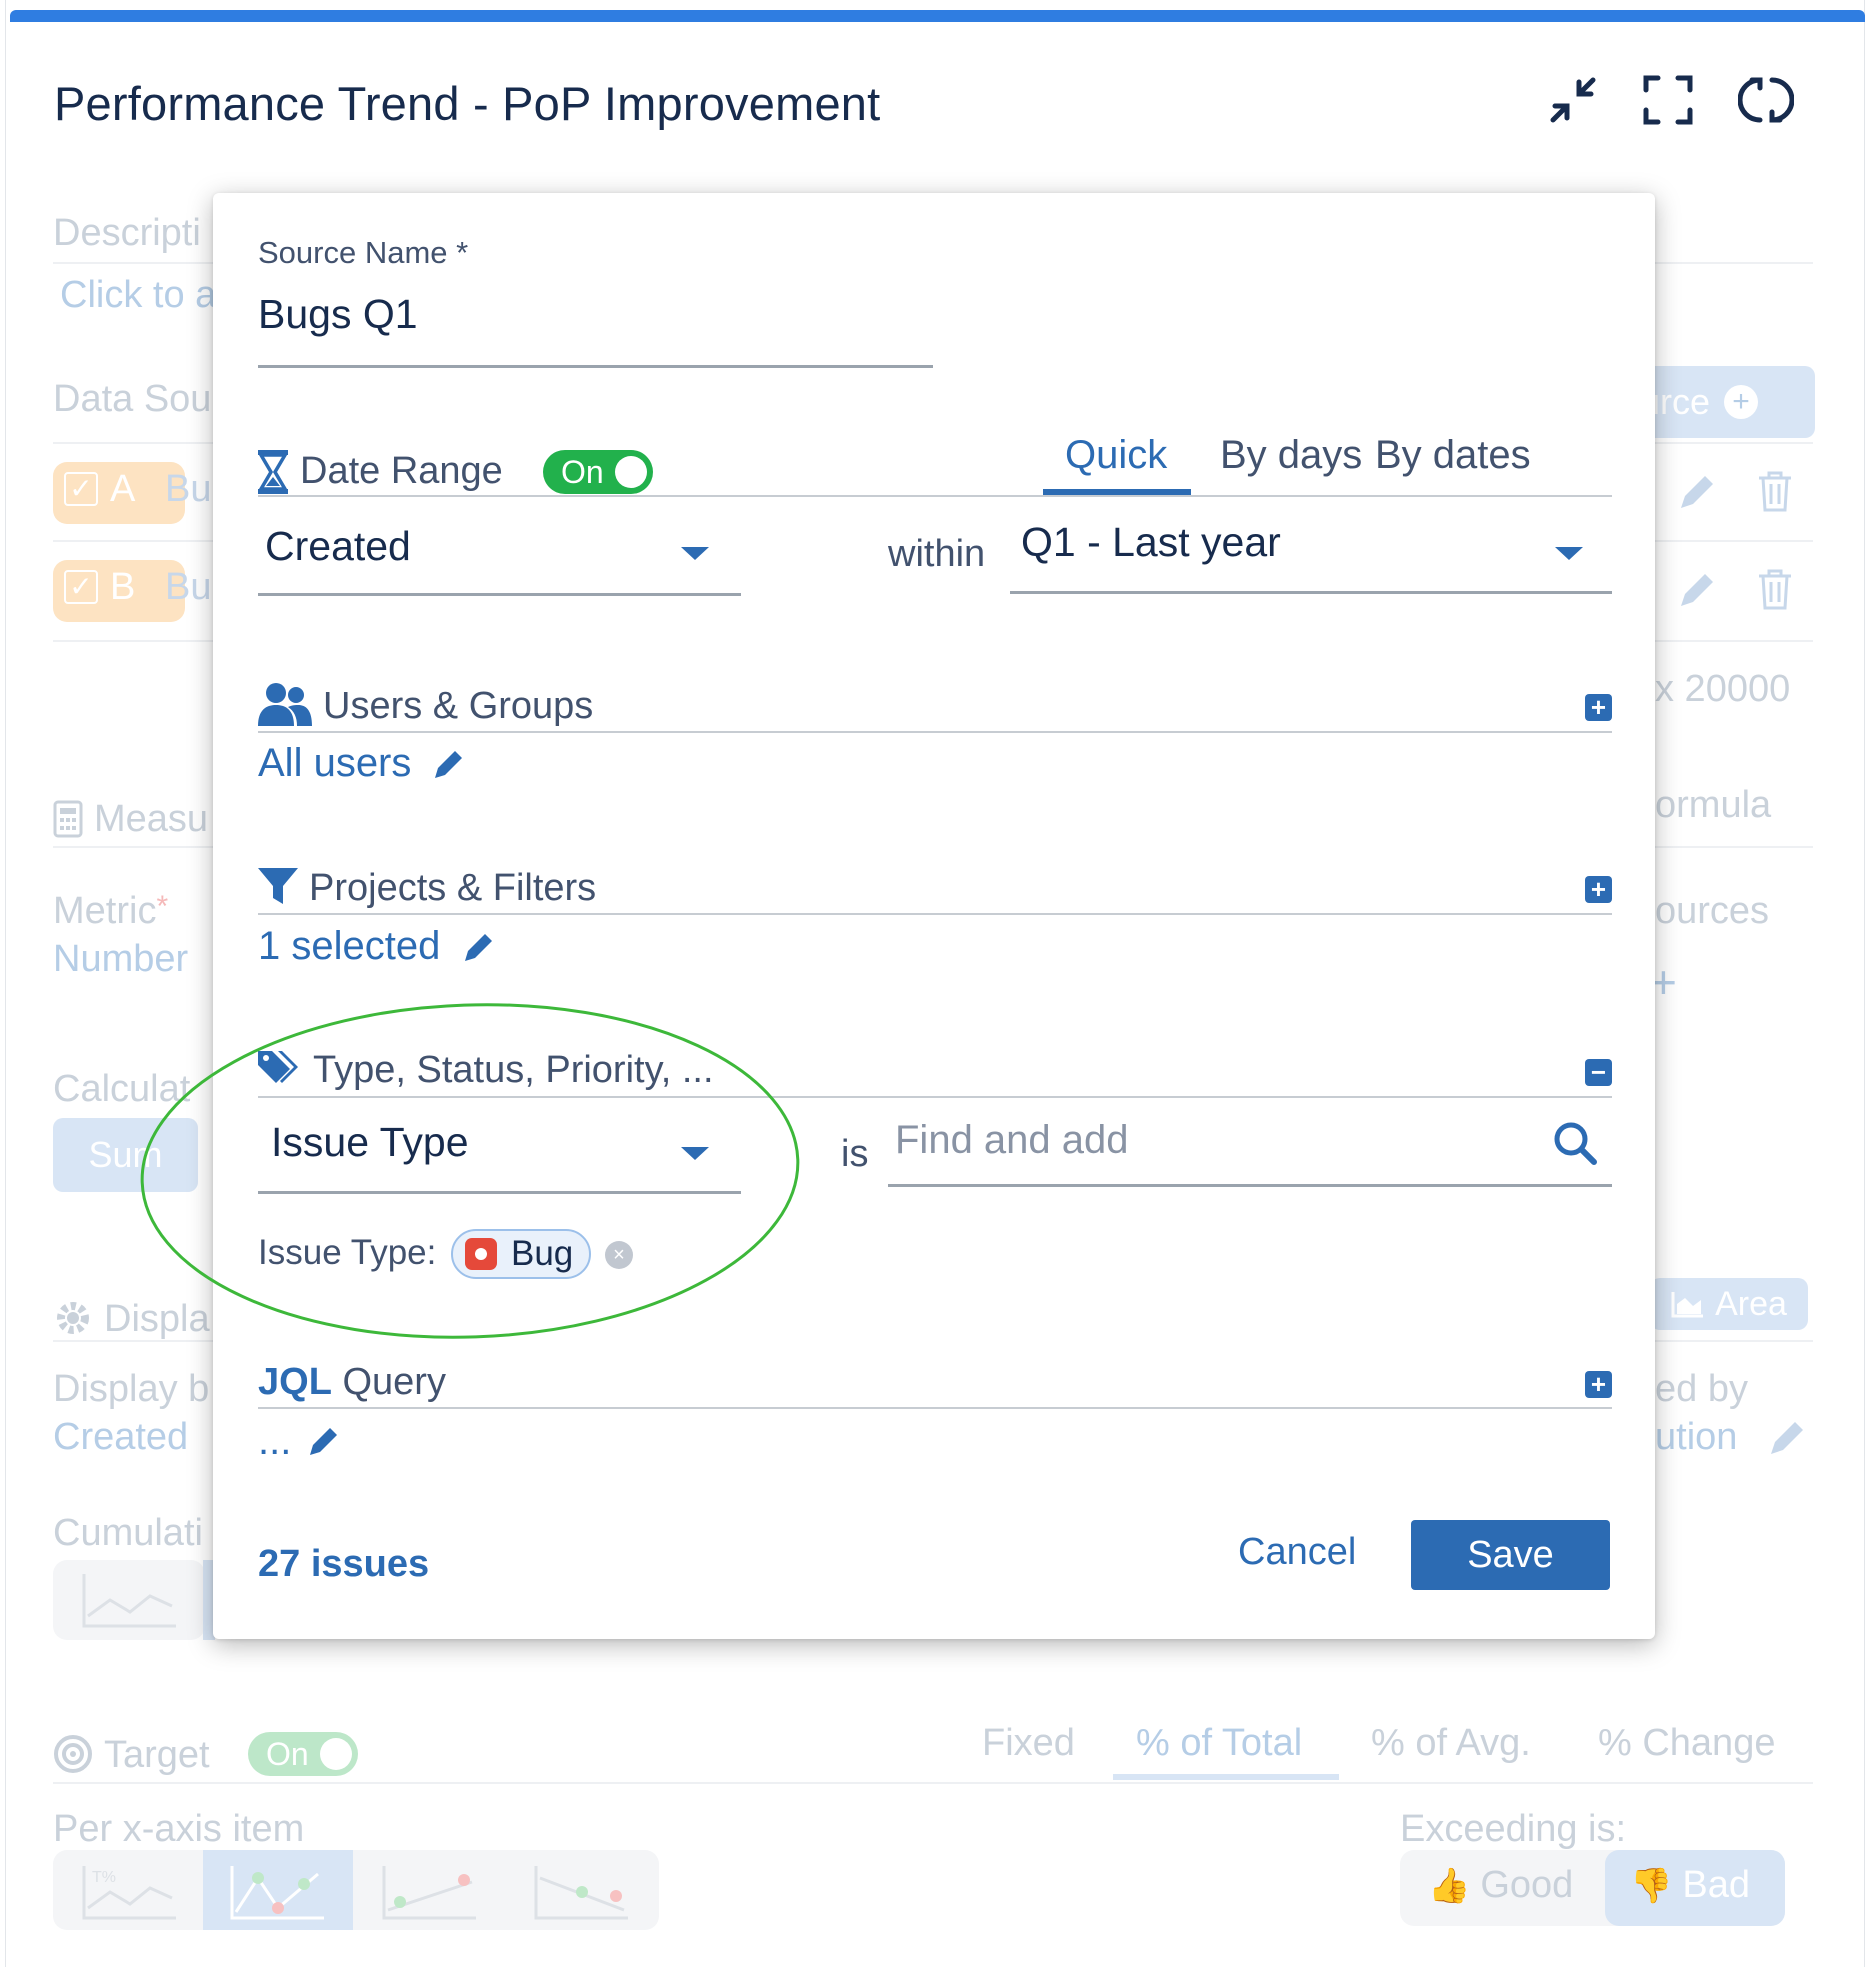 This screenshot has width=1870, height=1967. I want to click on description-link: Click to a, so click(138, 295).